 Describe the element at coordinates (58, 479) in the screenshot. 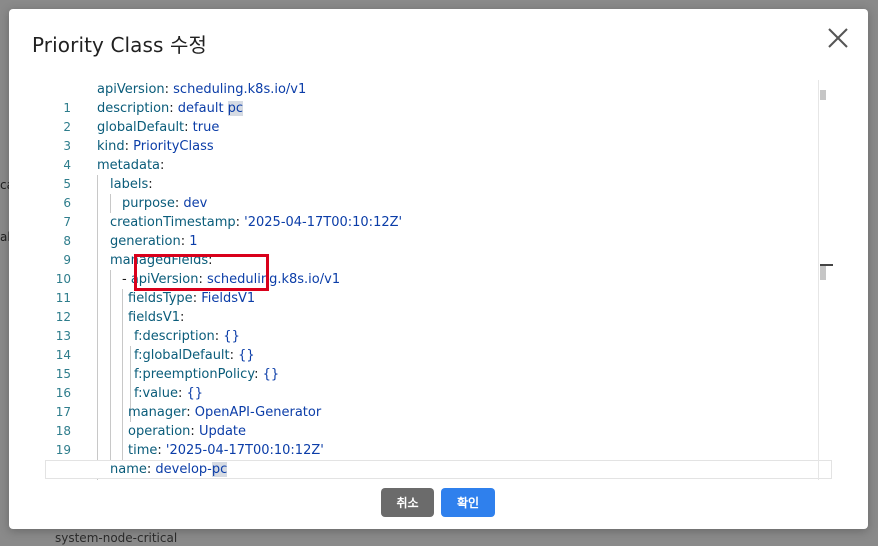

I see `line-number: 21` at that location.